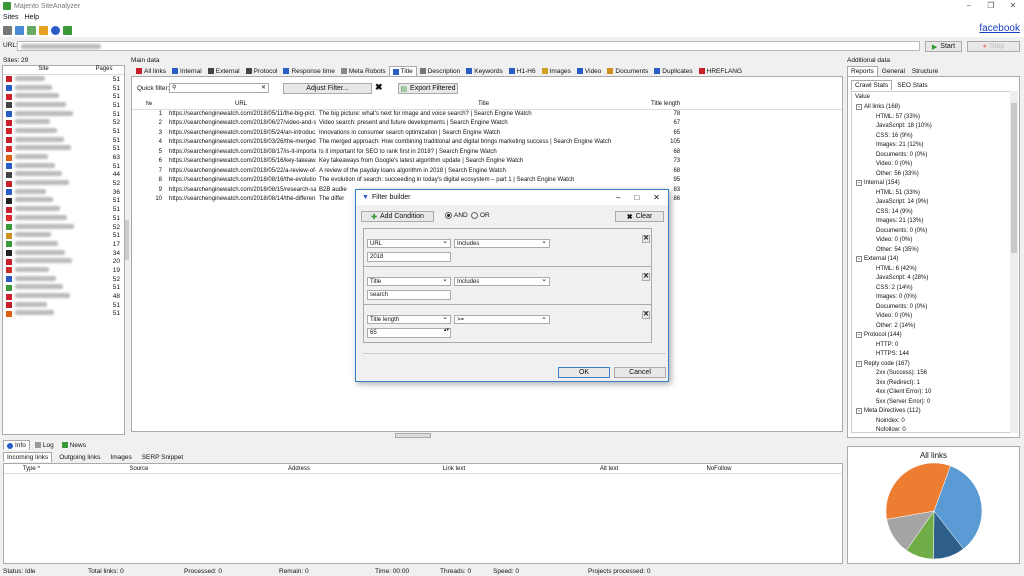  I want to click on site-row: 20, so click(63, 261).